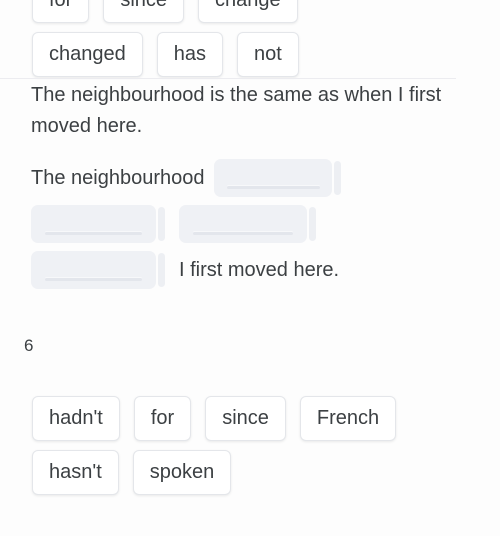 The height and width of the screenshot is (536, 500). I want to click on answer-word-i-first-moved-here: I first moved here., so click(259, 270).